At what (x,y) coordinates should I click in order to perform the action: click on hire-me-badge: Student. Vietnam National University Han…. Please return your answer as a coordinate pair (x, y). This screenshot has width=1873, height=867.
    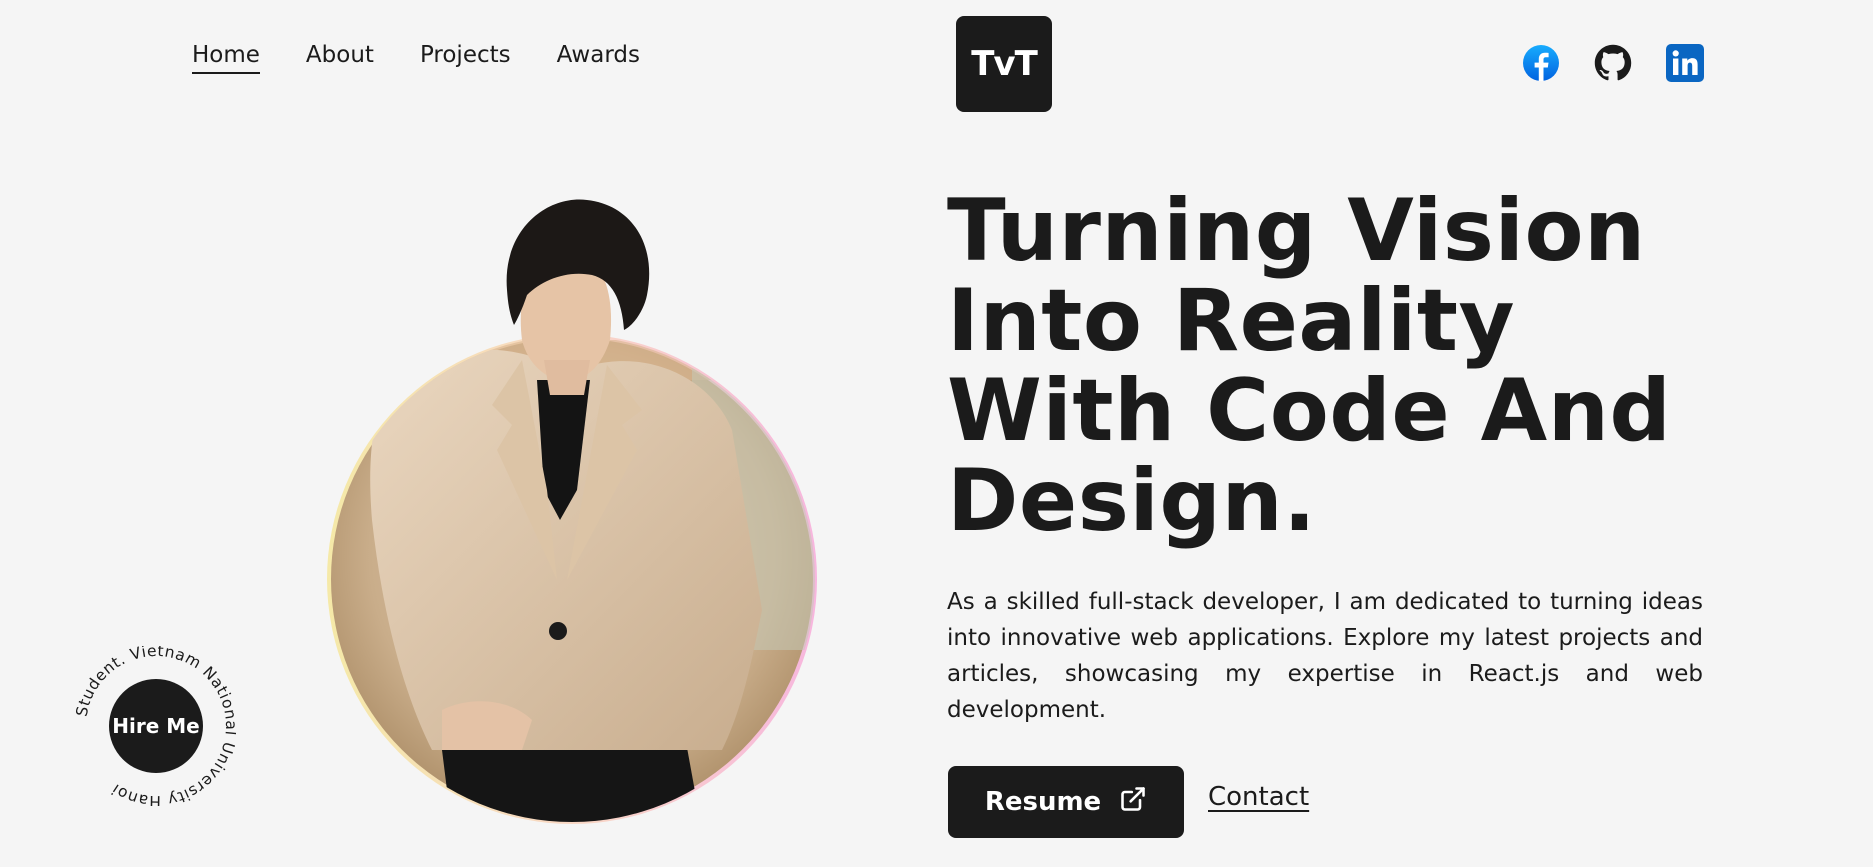
    Looking at the image, I should click on (156, 726).